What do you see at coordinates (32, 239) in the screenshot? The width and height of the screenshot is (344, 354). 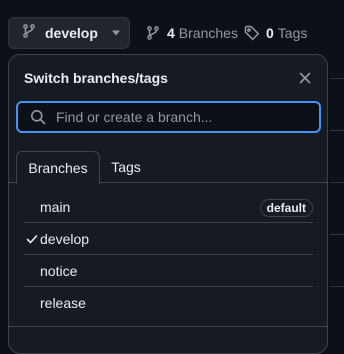 I see `check-icon` at bounding box center [32, 239].